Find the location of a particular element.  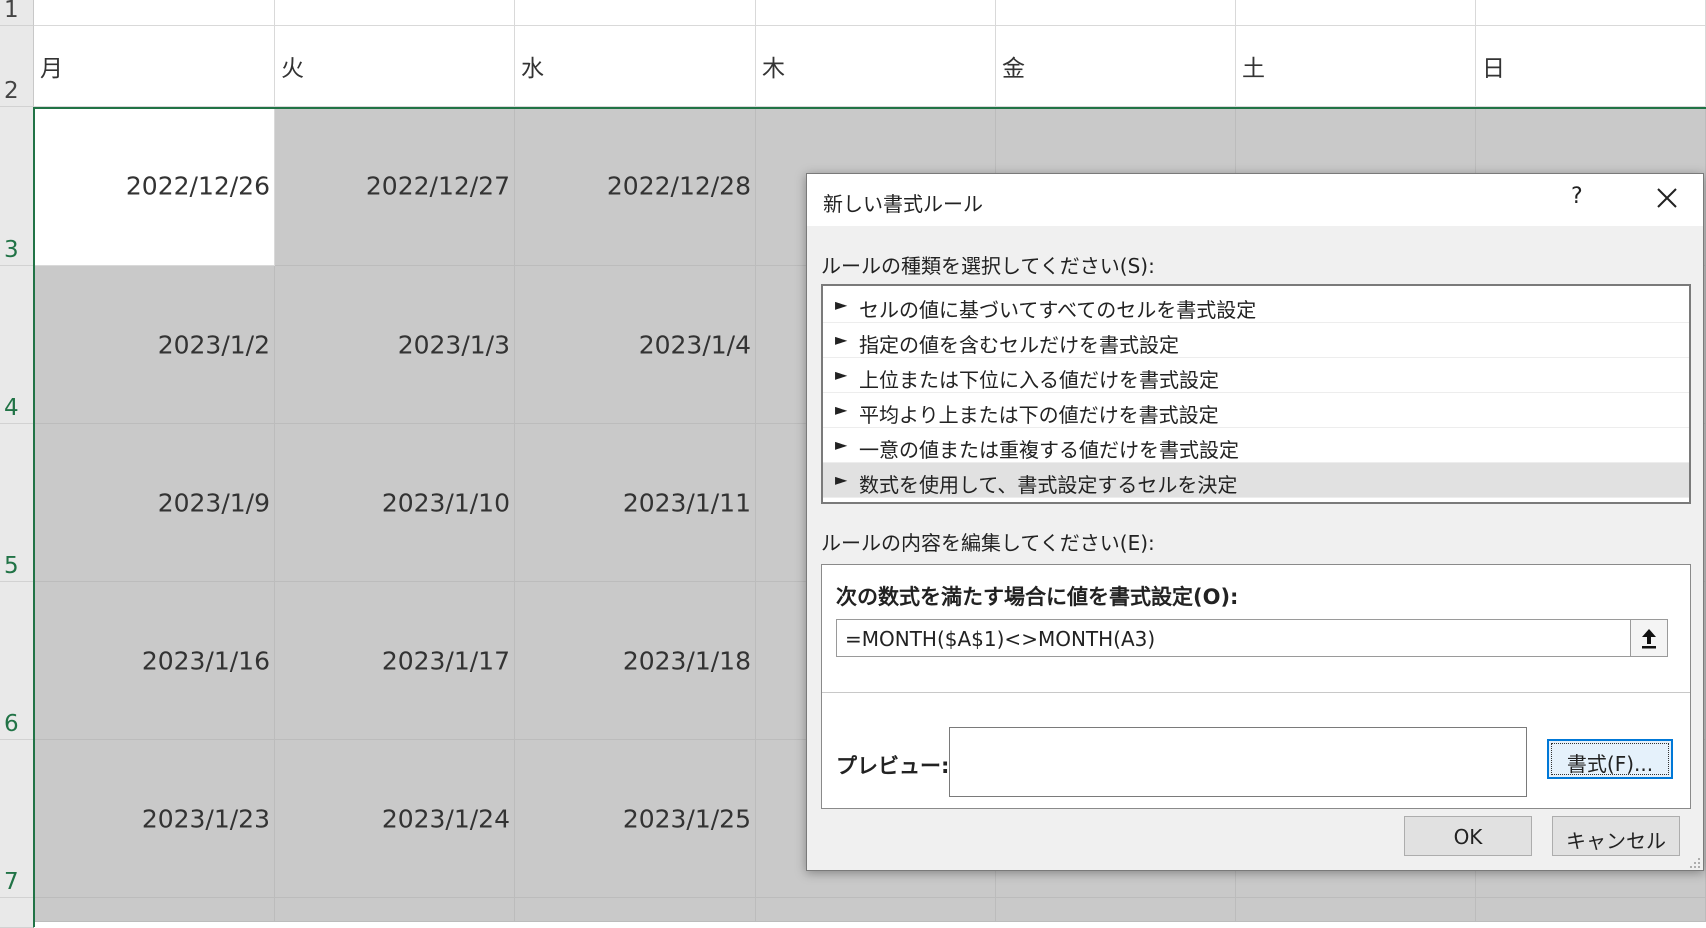

rule-type-item: ► 一意の値または重複する値だけを書式設定 is located at coordinates (1256, 445).